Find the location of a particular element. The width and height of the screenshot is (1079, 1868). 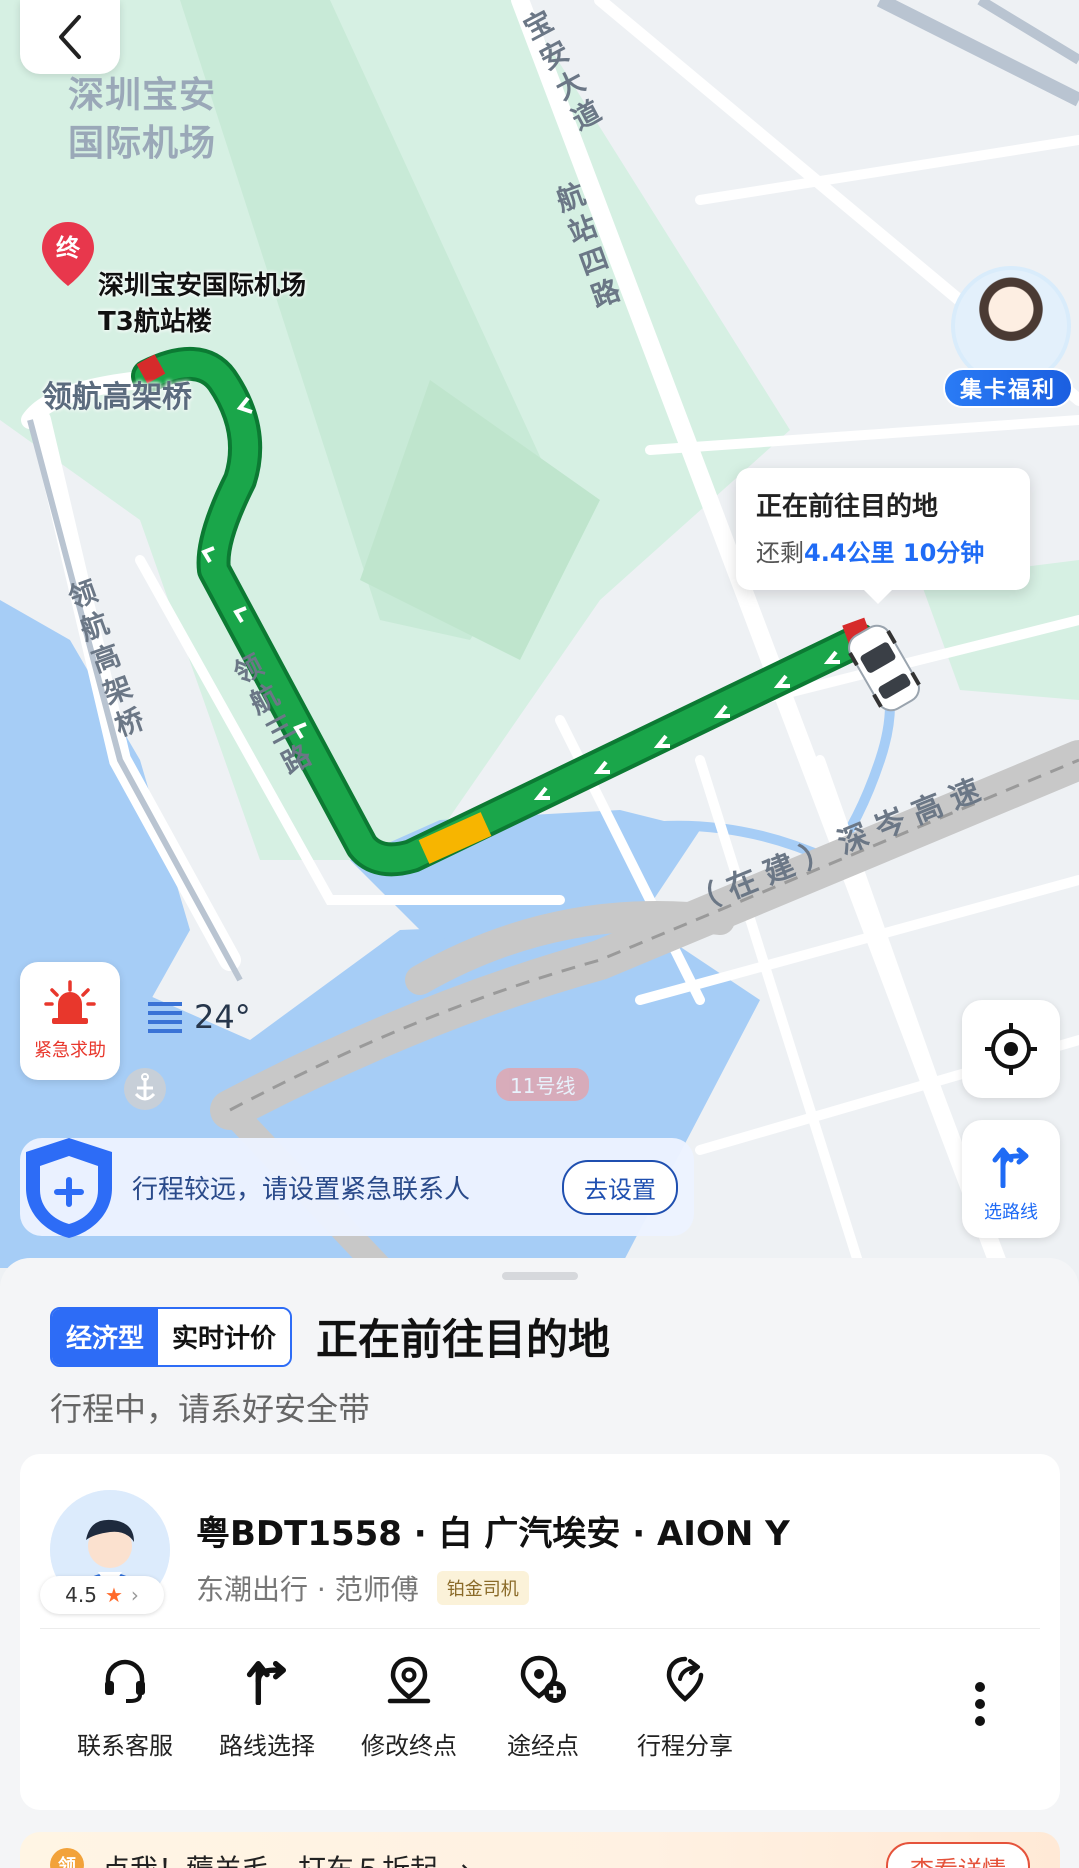

sheet-drag-handle is located at coordinates (540, 1276).